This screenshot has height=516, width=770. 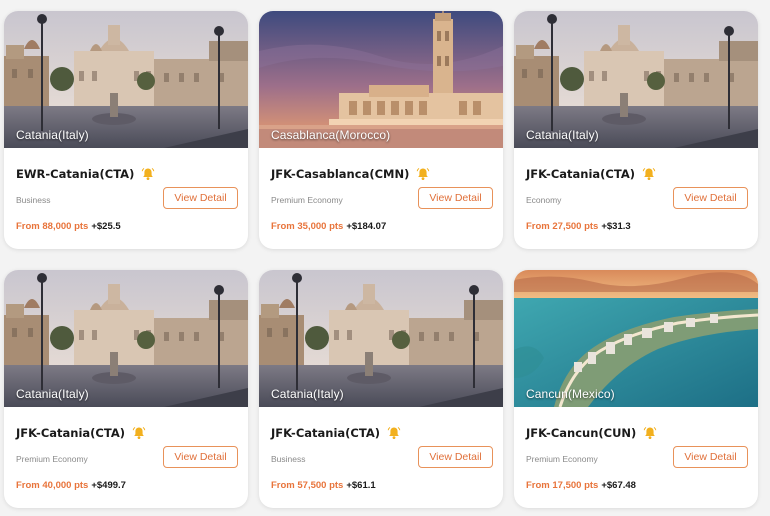 I want to click on points-price: From 40,000 pts, so click(x=52, y=485).